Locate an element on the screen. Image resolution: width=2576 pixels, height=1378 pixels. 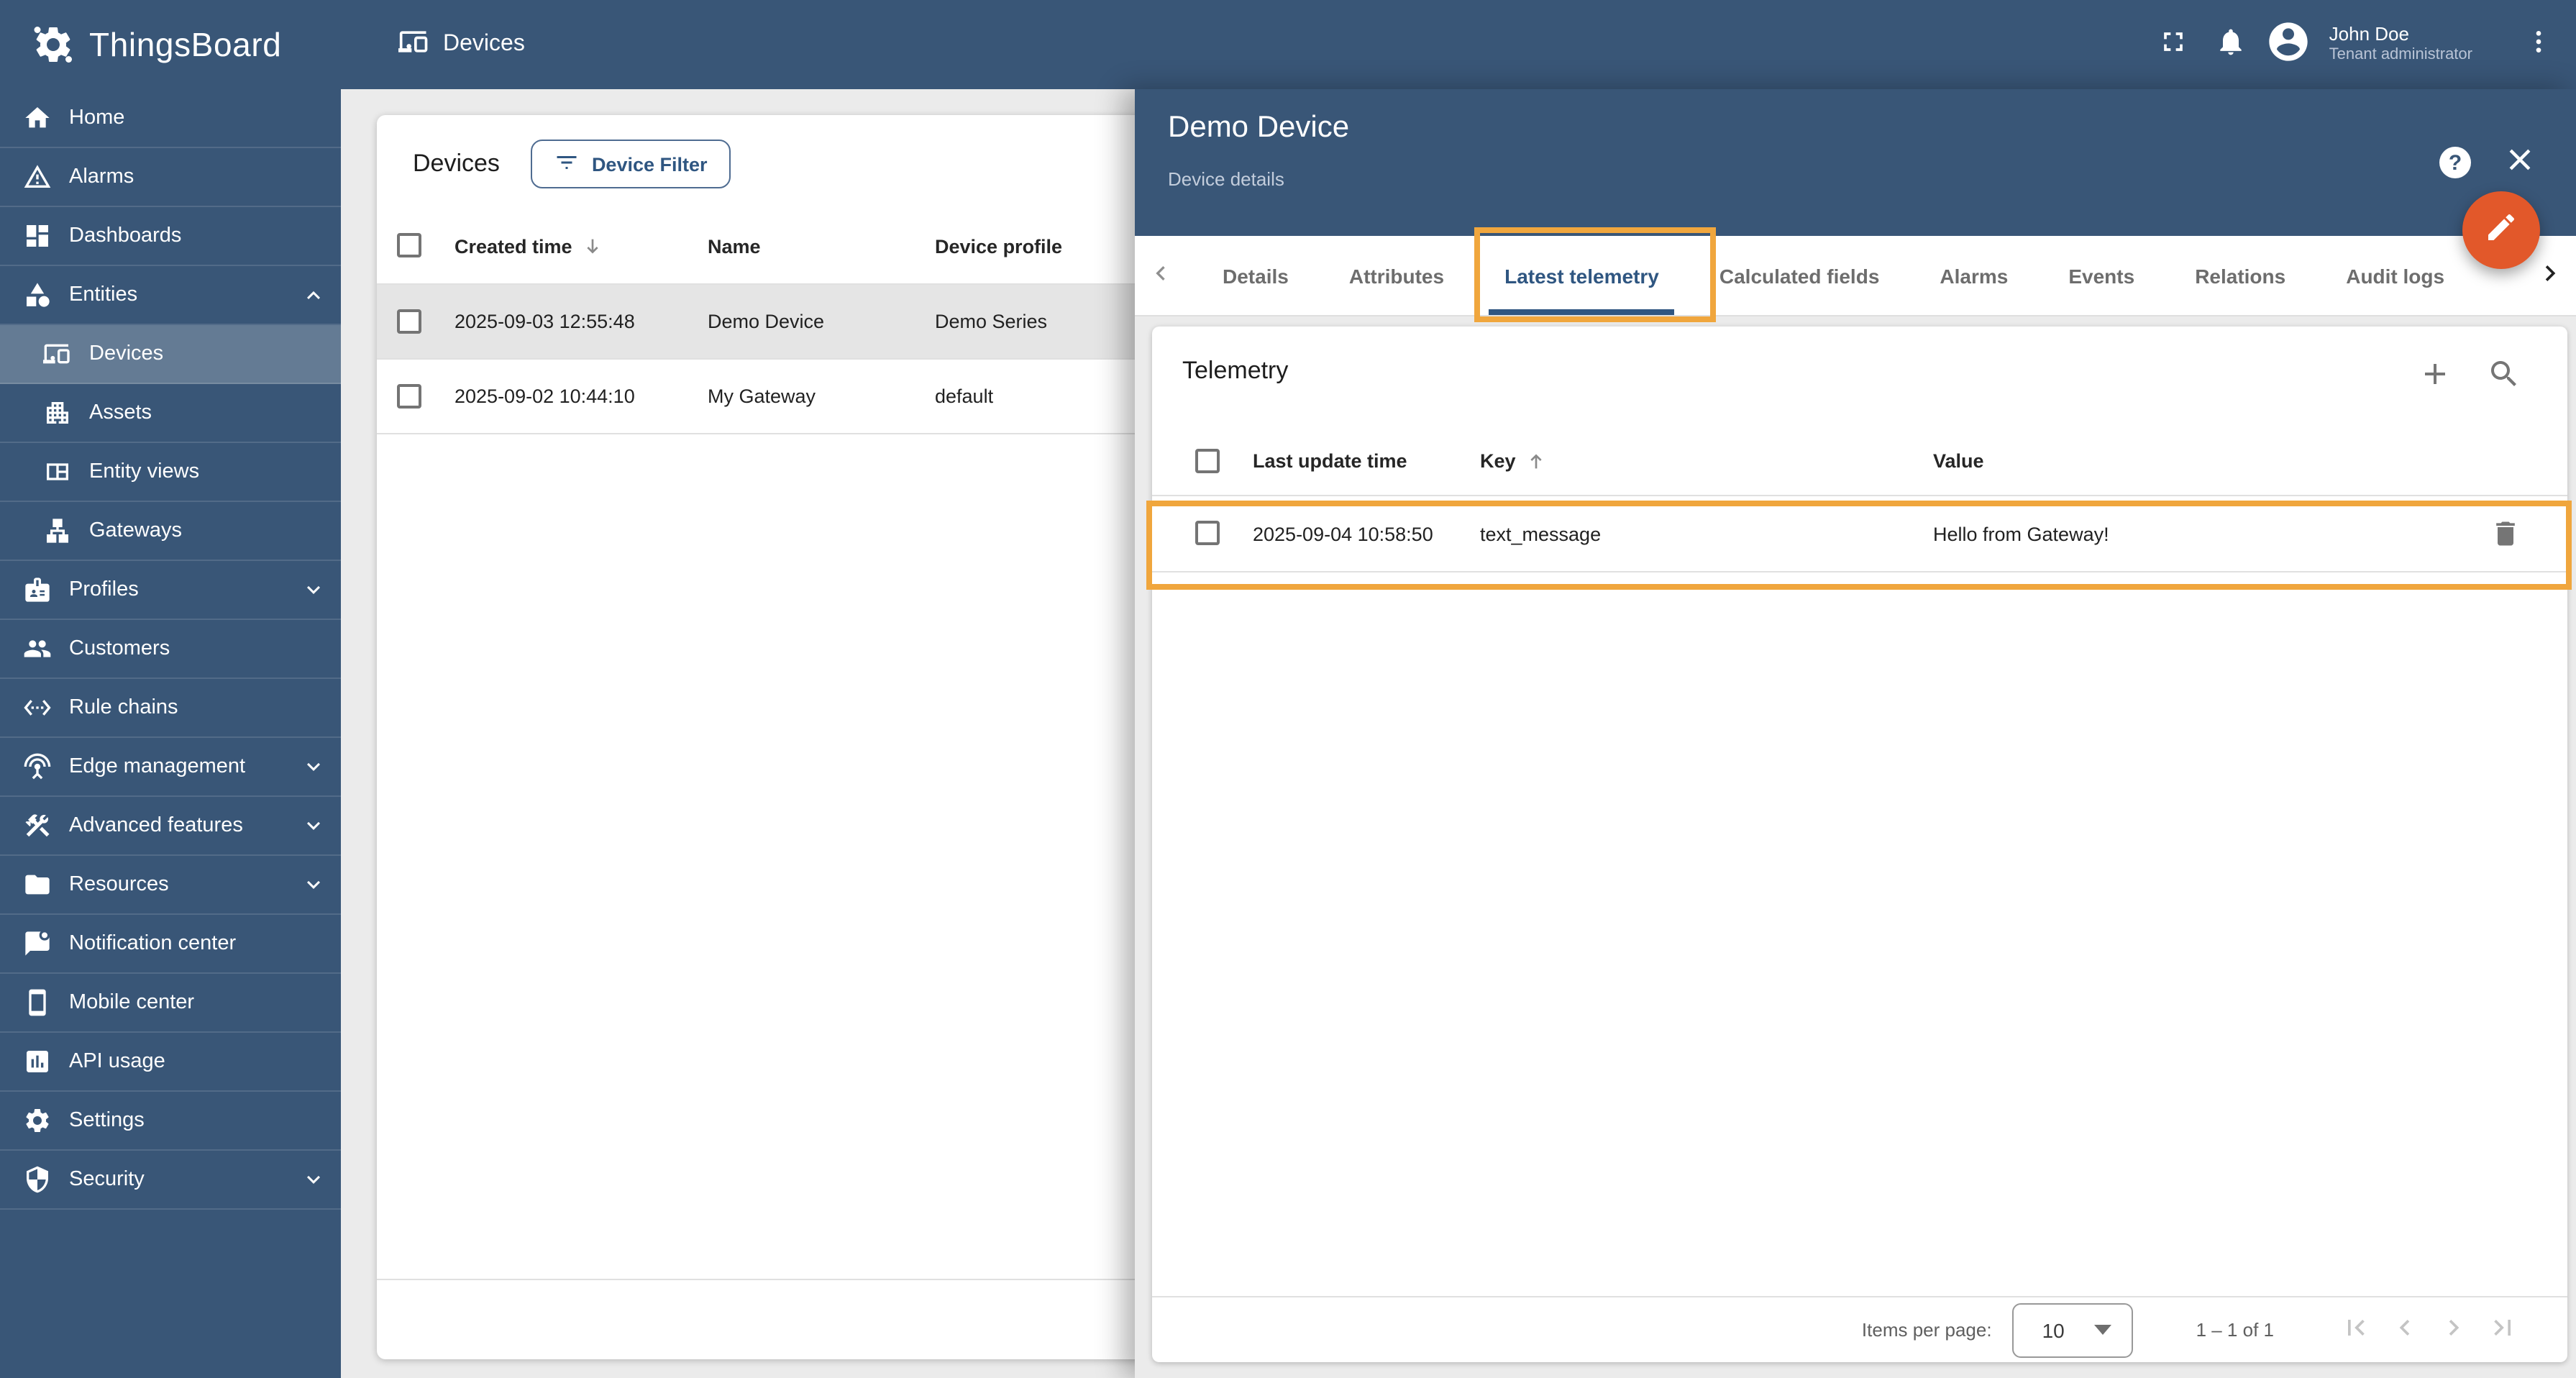
devices-icon is located at coordinates (57, 354).